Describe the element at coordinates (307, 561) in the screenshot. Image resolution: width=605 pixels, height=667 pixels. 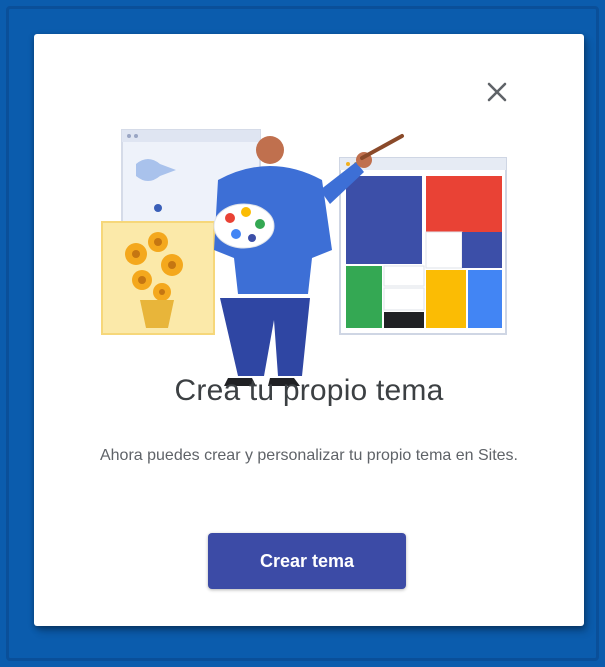
I see `create-theme-button: Crear tema` at that location.